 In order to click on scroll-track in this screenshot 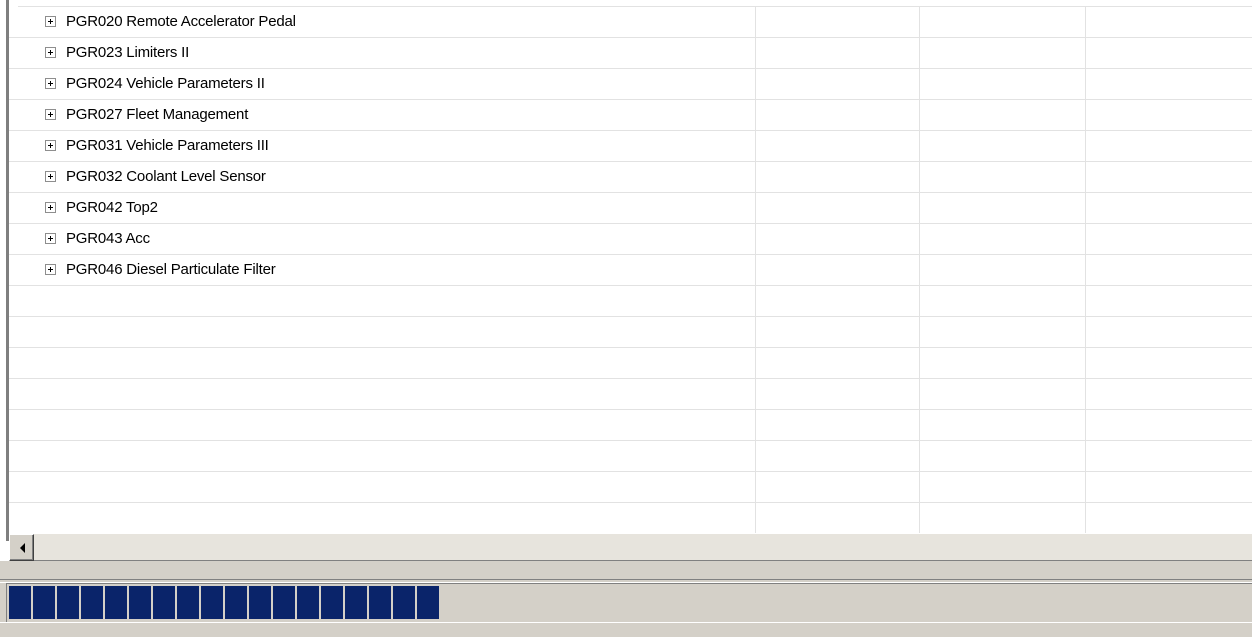, I will do `click(643, 547)`.